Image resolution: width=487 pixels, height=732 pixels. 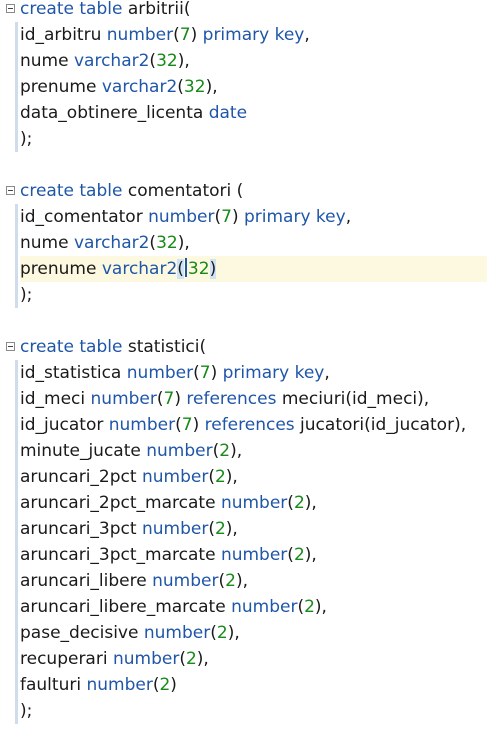 What do you see at coordinates (253, 659) in the screenshot?
I see `code-line: recuperari number(2),` at bounding box center [253, 659].